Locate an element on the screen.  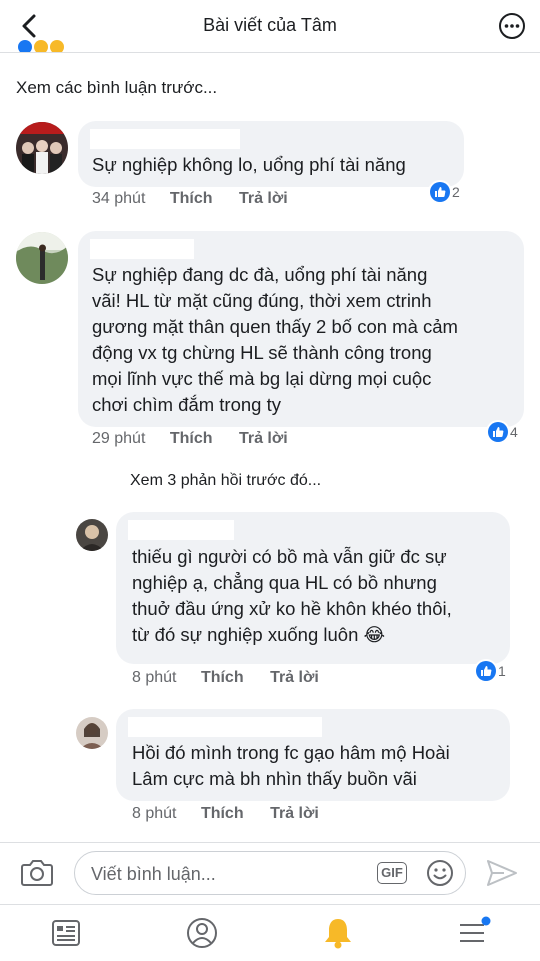
tab-menu is located at coordinates (474, 933).